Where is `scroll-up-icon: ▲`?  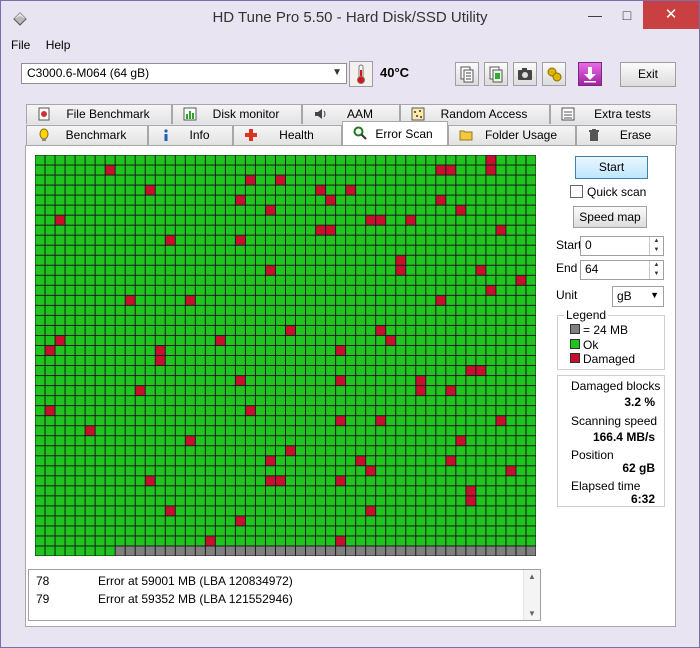
scroll-up-icon: ▲ is located at coordinates (532, 576).